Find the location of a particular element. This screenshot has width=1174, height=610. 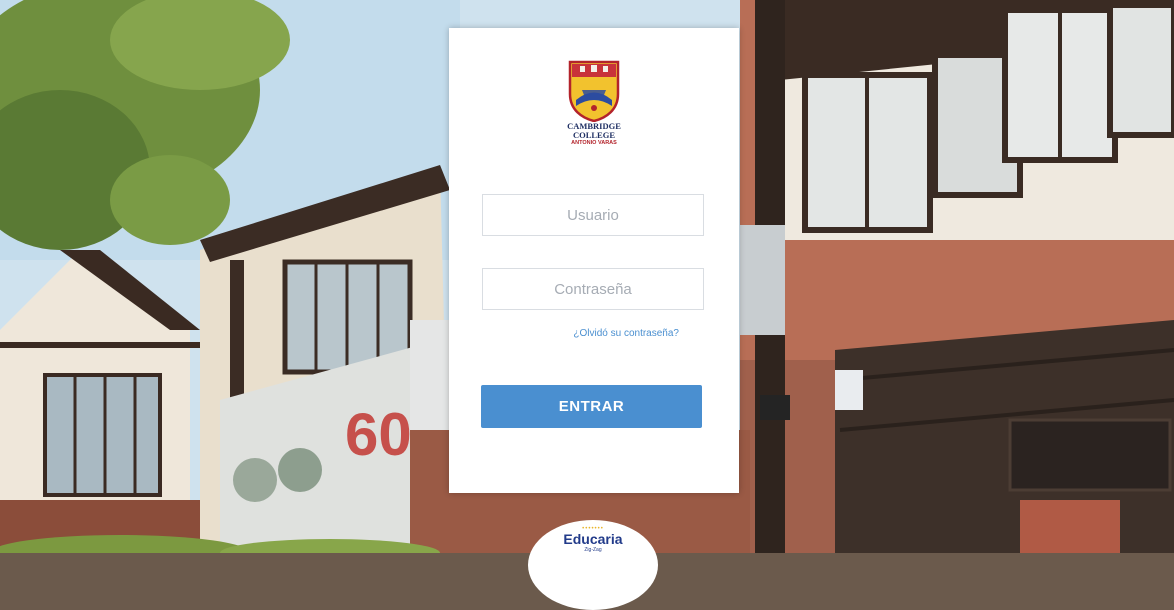

username-input is located at coordinates (593, 215).